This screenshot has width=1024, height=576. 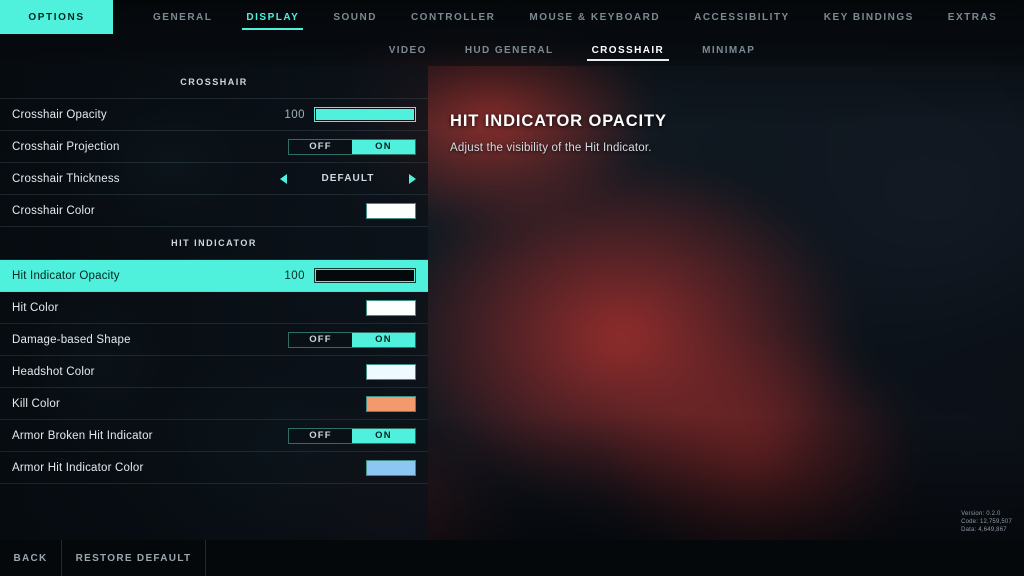 I want to click on sub-tab-hud-general: HUD GENERAL, so click(x=509, y=50).